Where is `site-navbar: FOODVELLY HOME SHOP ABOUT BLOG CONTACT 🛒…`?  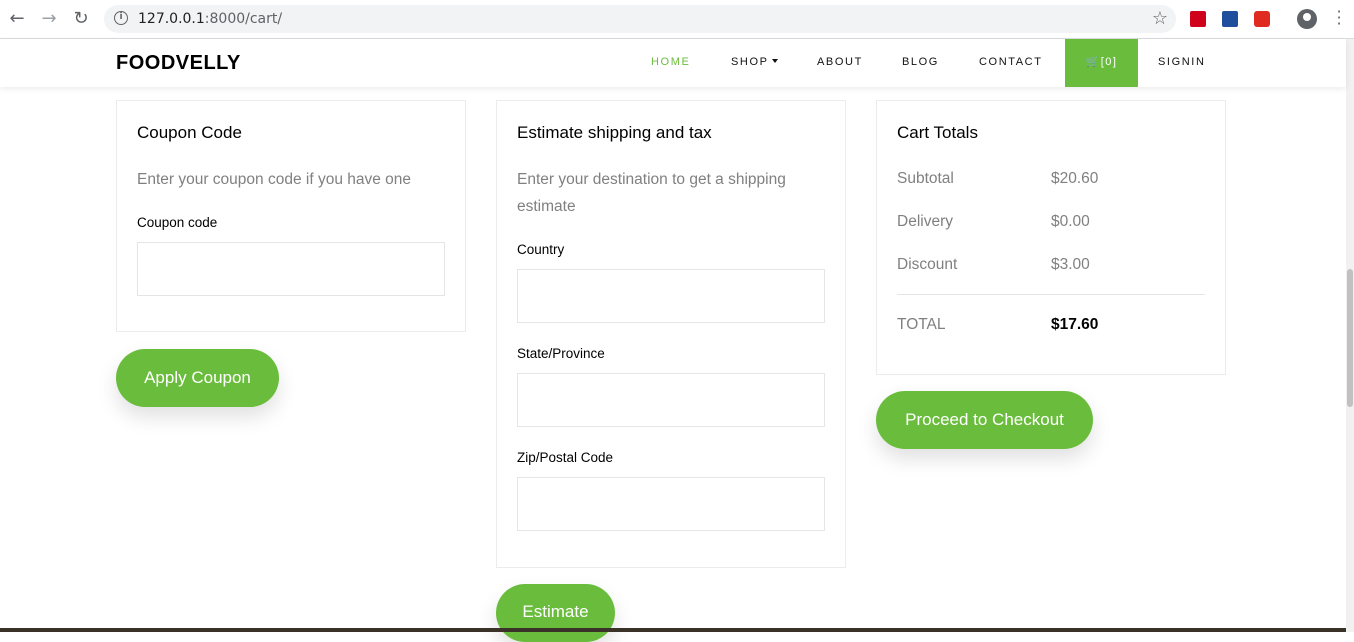
site-navbar: FOODVELLY HOME SHOP ABOUT BLOG CONTACT 🛒… is located at coordinates (673, 63).